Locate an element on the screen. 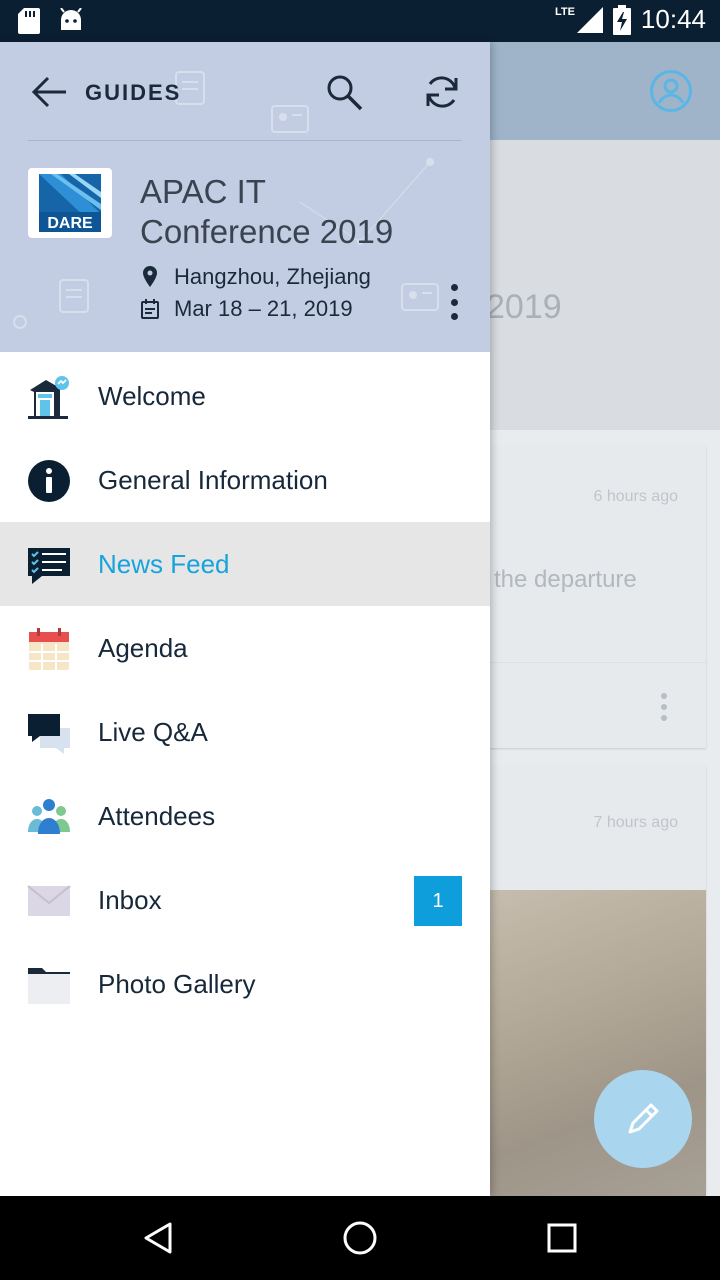 Image resolution: width=720 pixels, height=1280 pixels. unread-badge: 1 is located at coordinates (438, 901).